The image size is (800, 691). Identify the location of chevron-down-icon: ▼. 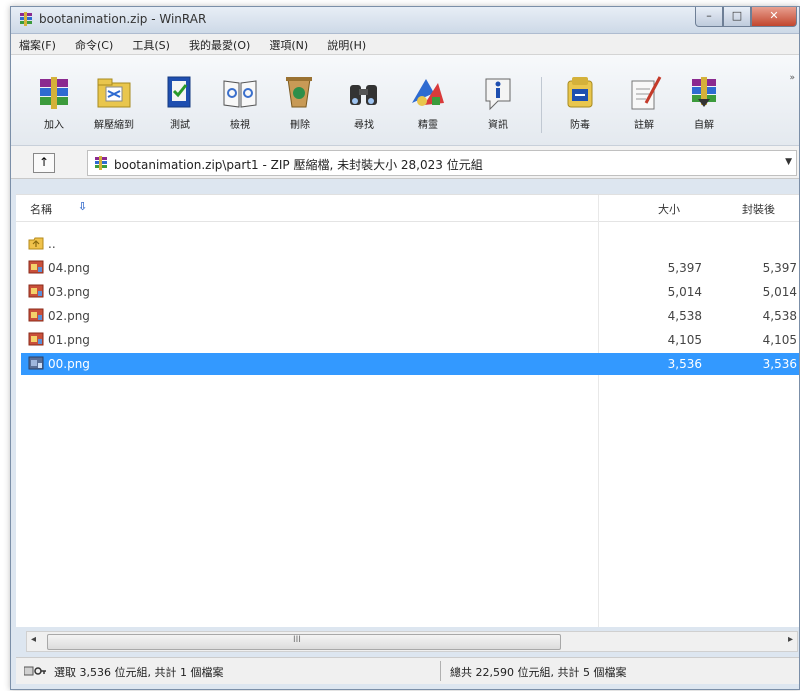
(788, 162).